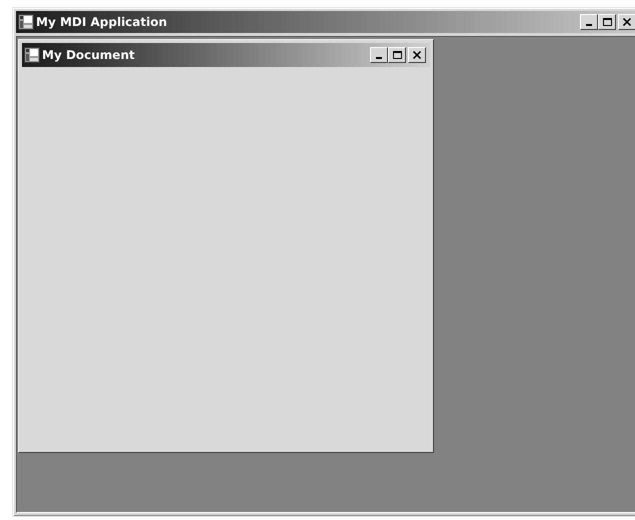 Image resolution: width=635 pixels, height=520 pixels. I want to click on window-title: My Document, so click(89, 55).